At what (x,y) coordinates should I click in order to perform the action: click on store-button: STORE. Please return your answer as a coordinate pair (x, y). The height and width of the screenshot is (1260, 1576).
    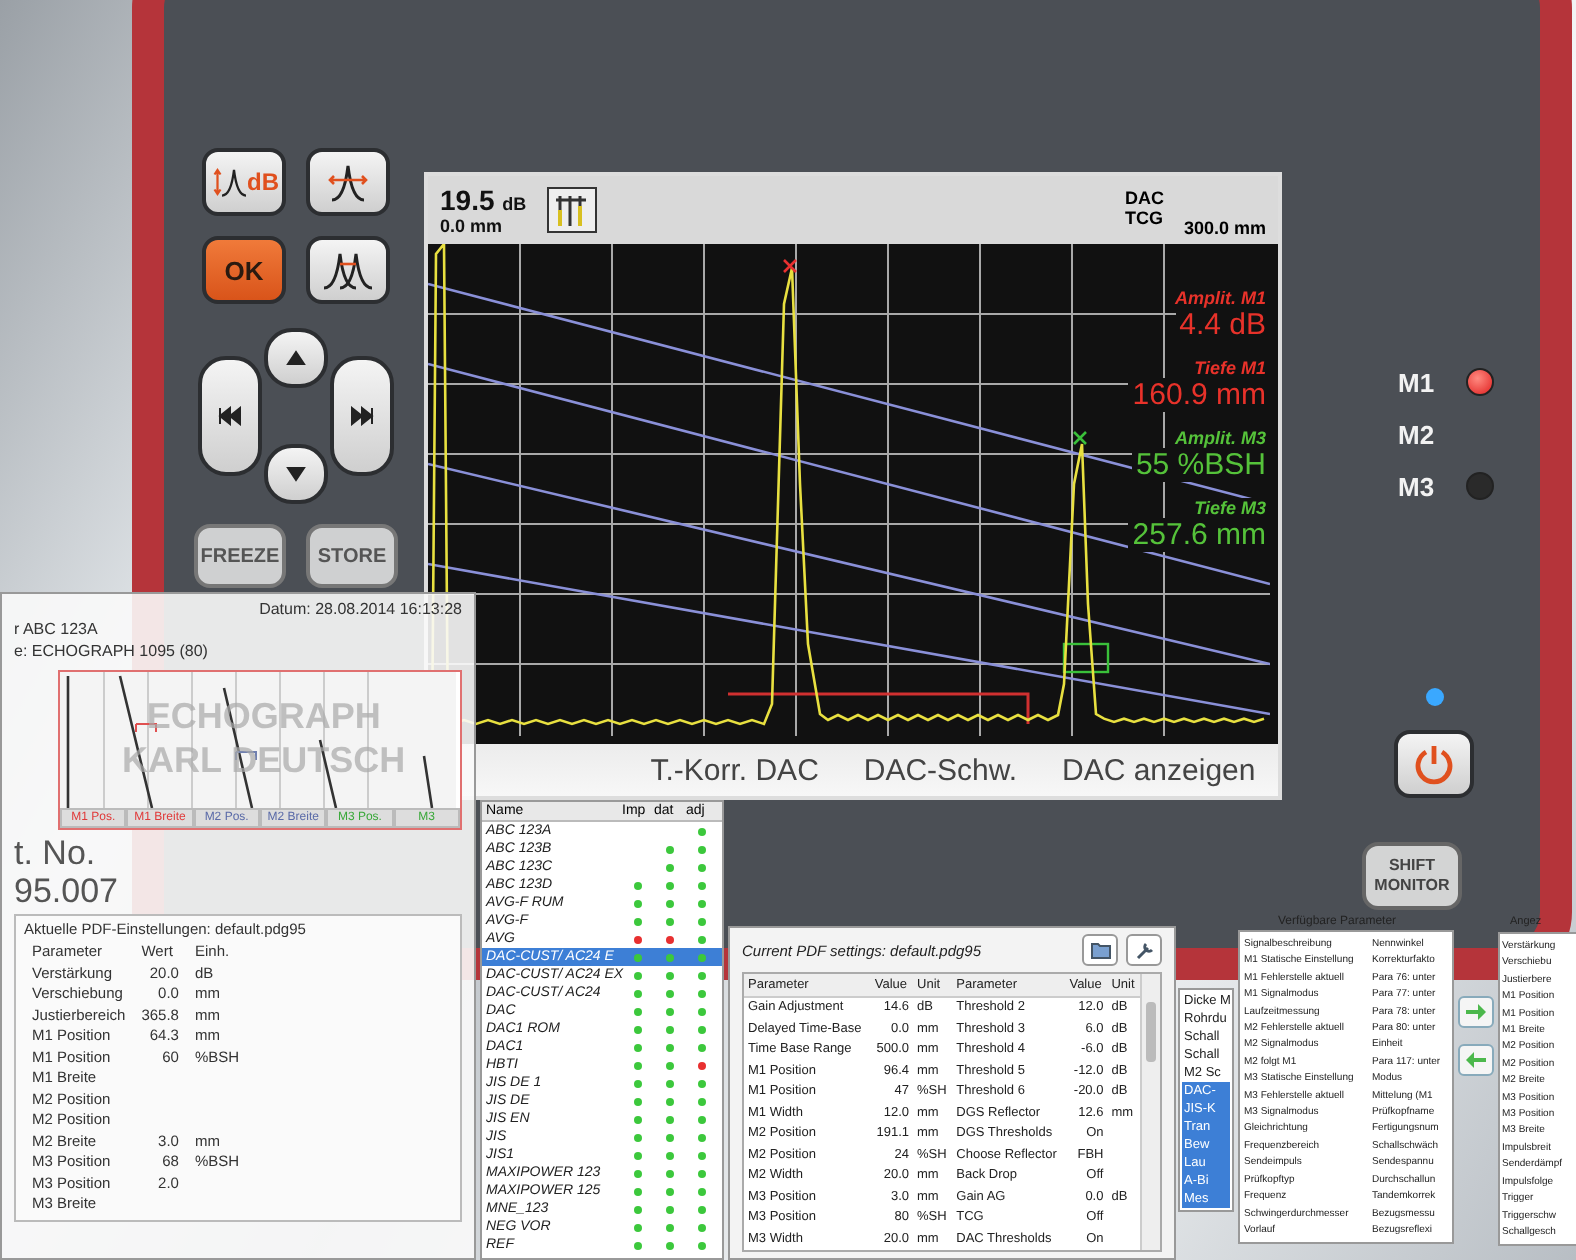
    Looking at the image, I should click on (352, 556).